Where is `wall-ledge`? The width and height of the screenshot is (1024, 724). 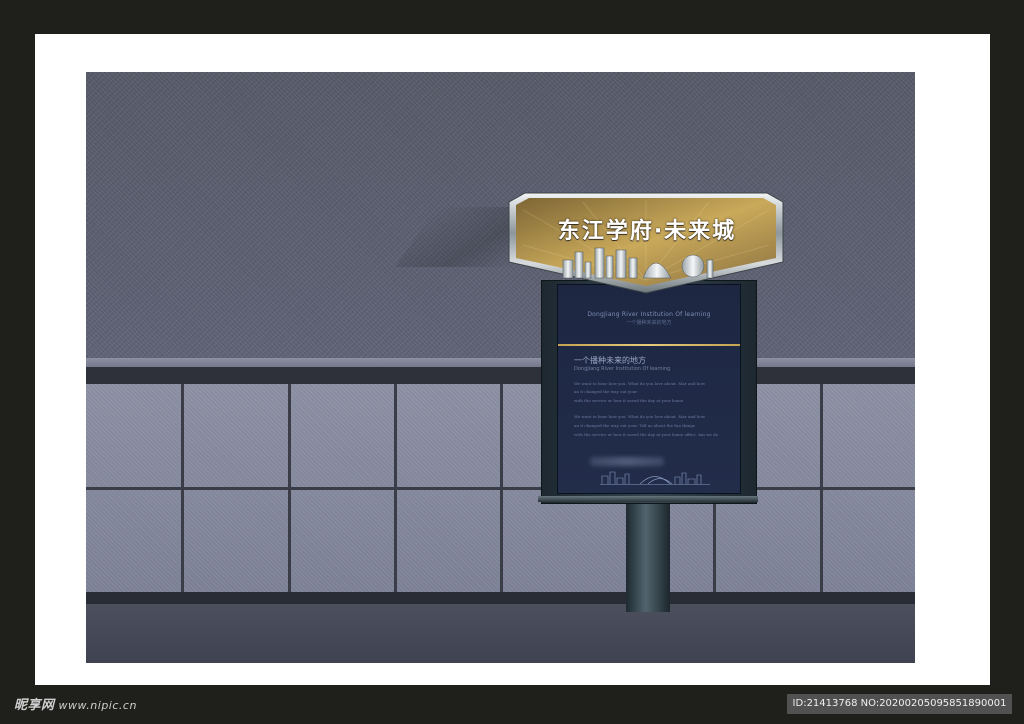
wall-ledge is located at coordinates (500, 362).